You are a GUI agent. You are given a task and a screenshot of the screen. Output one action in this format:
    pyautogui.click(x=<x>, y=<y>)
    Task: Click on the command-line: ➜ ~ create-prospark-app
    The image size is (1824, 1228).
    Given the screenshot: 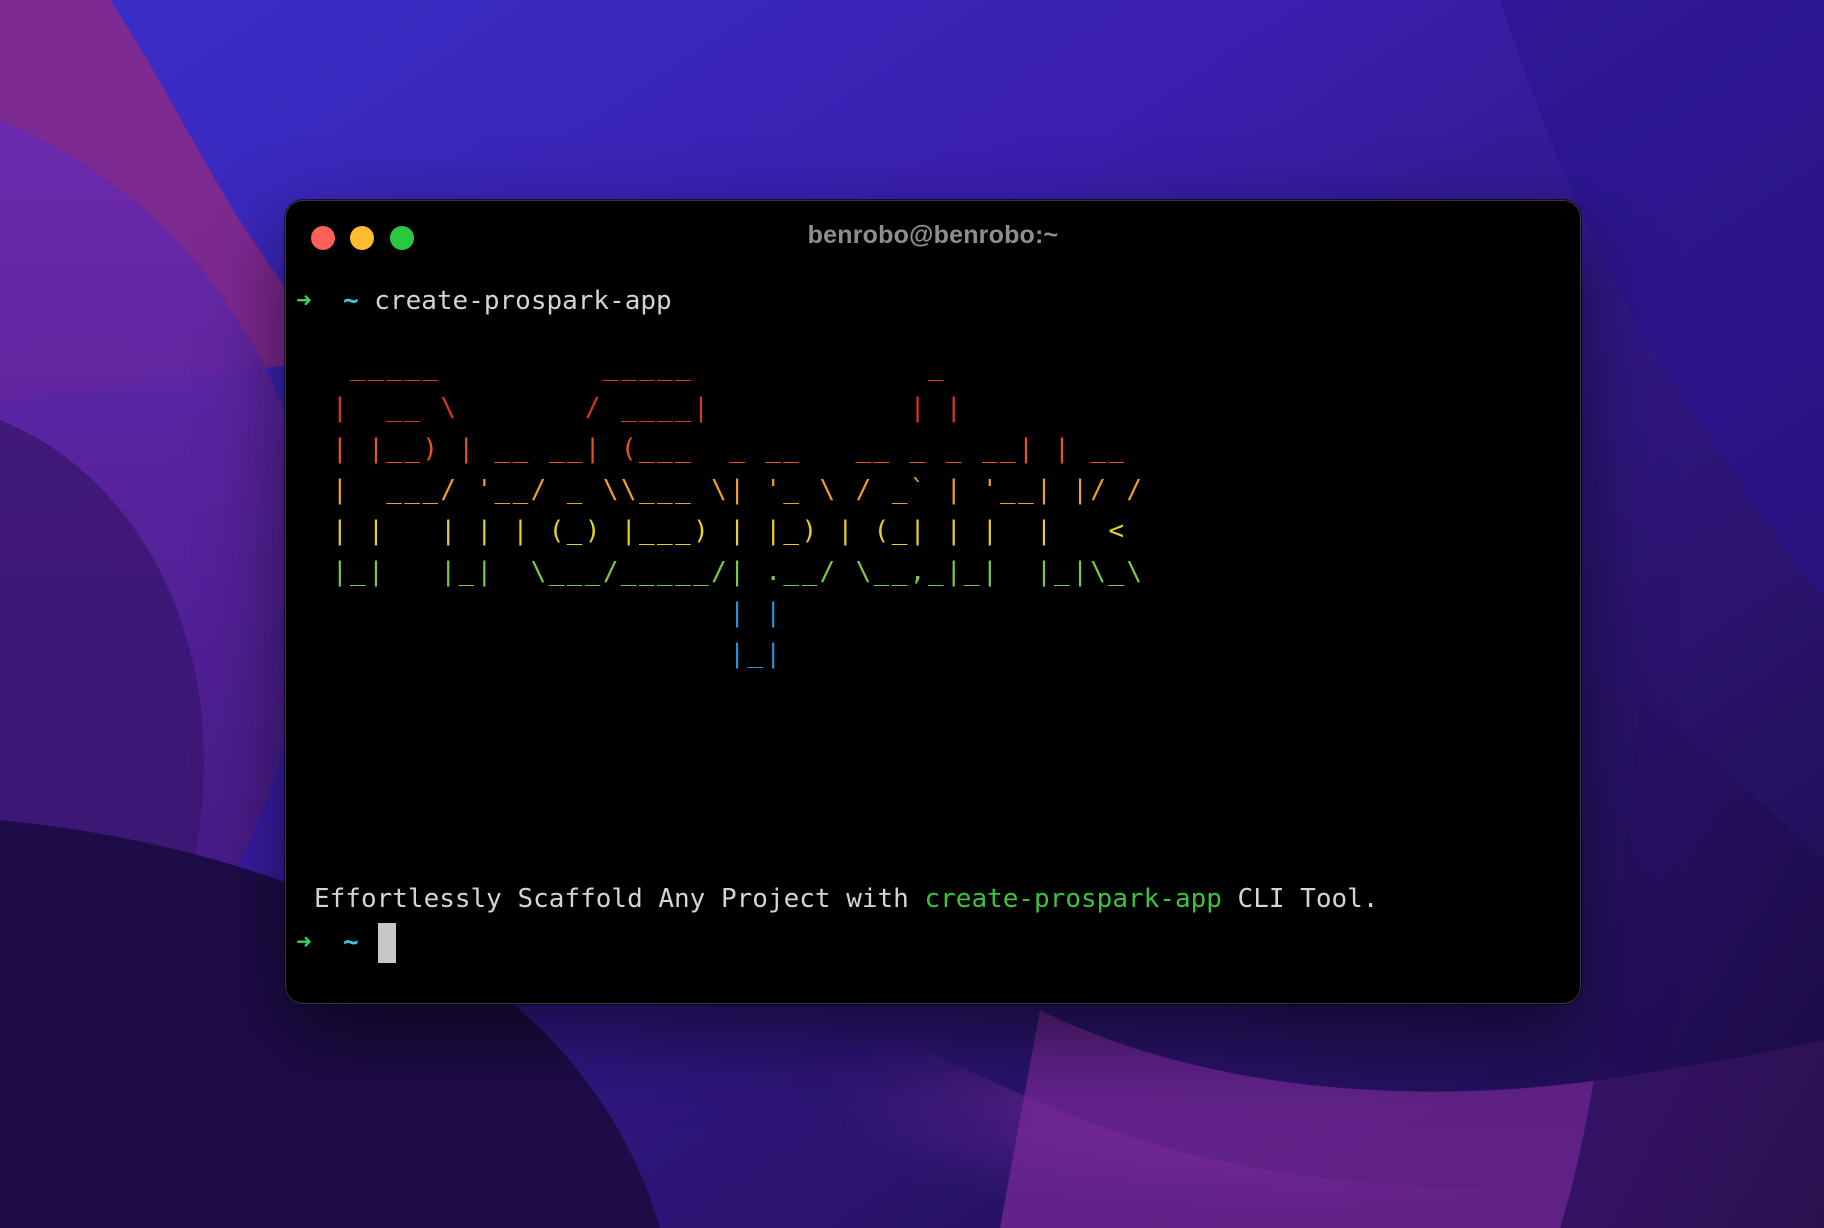 What is the action you would take?
    pyautogui.click(x=484, y=301)
    